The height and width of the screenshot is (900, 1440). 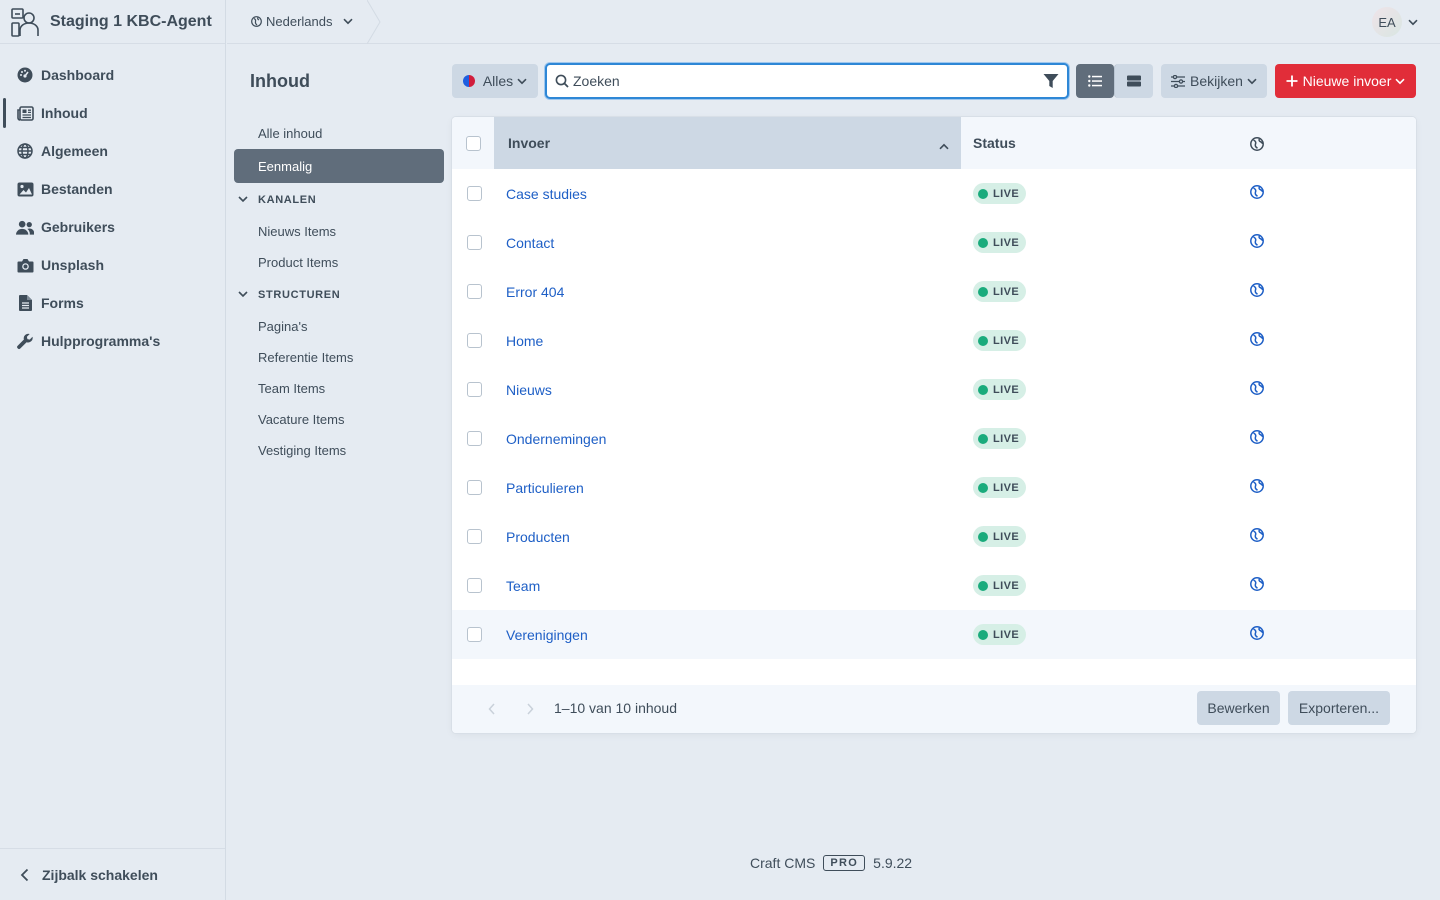 I want to click on table-row: Ondernemingen LIVE, so click(x=934, y=438).